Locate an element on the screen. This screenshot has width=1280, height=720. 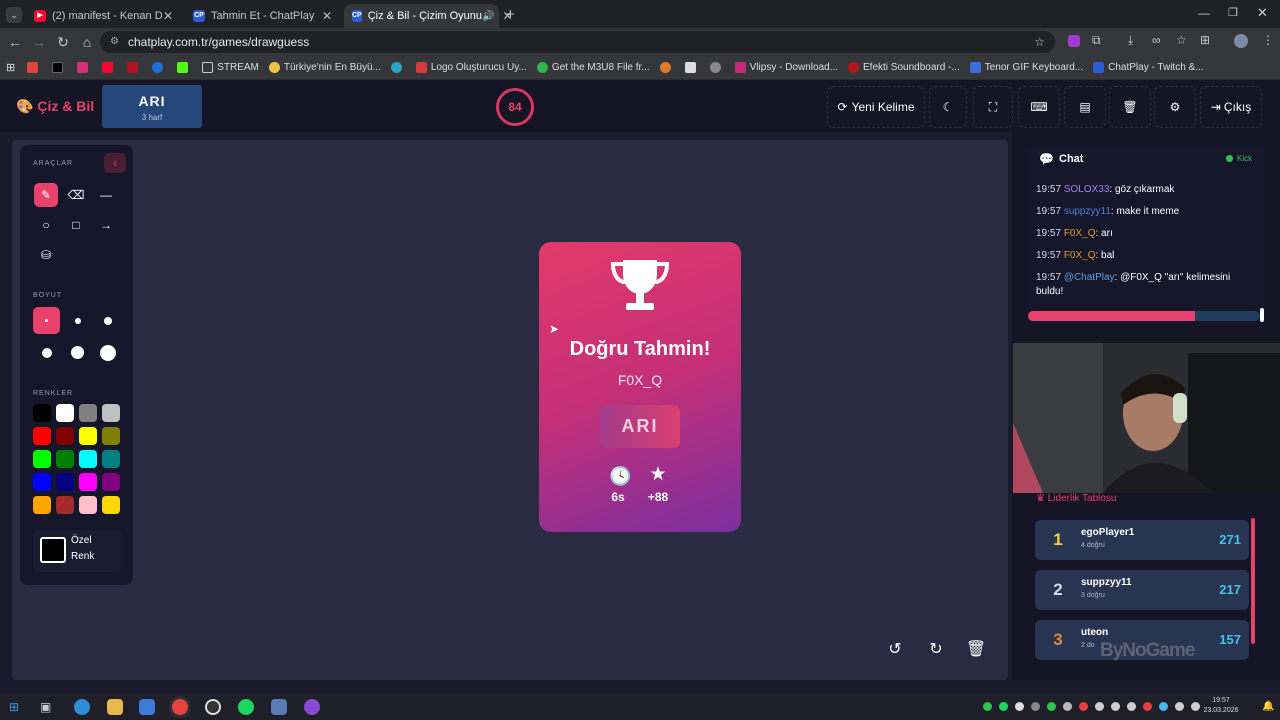
home-icon: ⌂ is located at coordinates (87, 42).